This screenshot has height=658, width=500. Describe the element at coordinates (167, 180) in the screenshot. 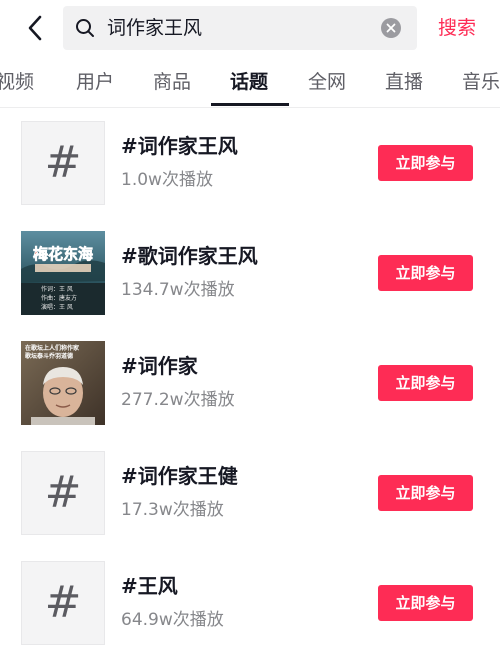

I see `topic-play-count: 1.0w次播放` at that location.